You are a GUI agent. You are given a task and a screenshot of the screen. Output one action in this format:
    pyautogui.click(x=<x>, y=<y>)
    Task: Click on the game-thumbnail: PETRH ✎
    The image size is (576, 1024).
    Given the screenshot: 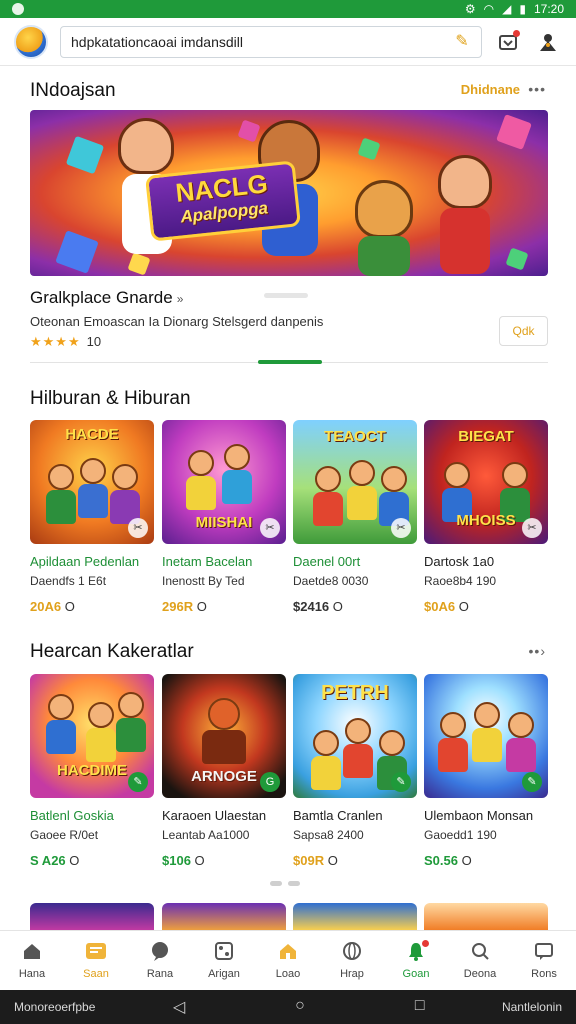 What is the action you would take?
    pyautogui.click(x=355, y=736)
    